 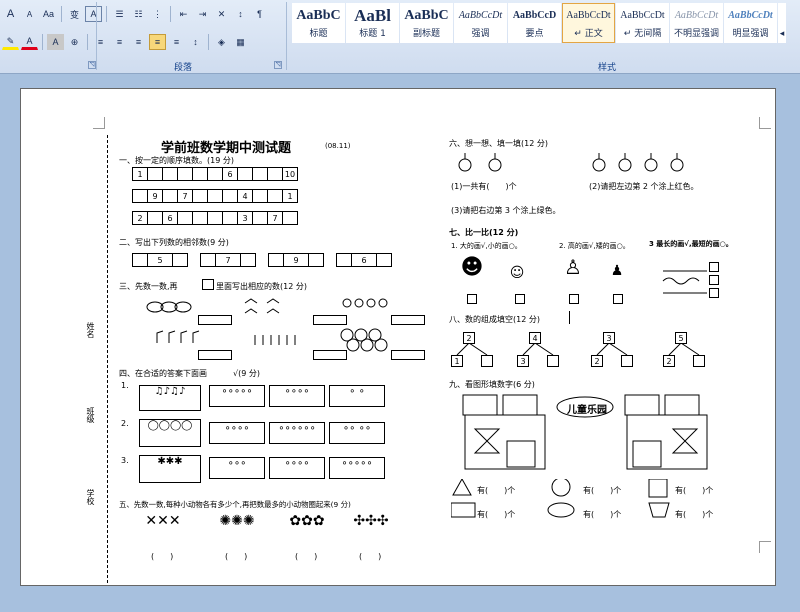 What do you see at coordinates (782, 16) in the screenshot?
I see `style-preview` at bounding box center [782, 16].